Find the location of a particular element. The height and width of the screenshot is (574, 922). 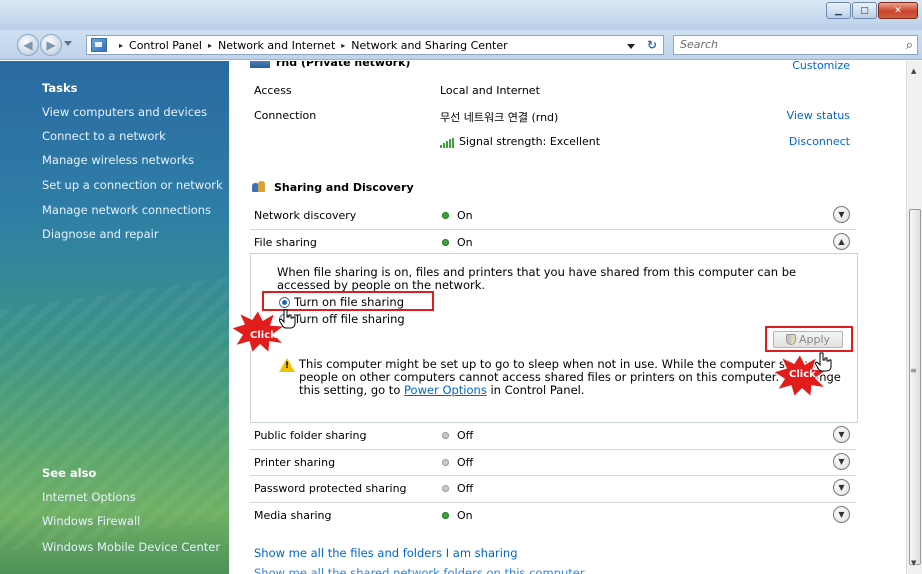

back-button: ◀ is located at coordinates (28, 45).